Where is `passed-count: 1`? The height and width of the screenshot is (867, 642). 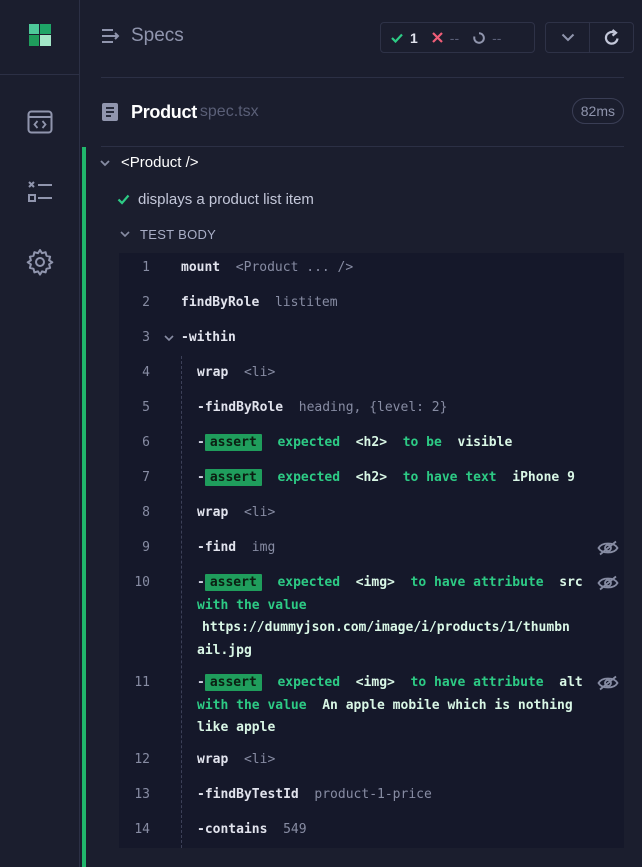
passed-count: 1 is located at coordinates (414, 37).